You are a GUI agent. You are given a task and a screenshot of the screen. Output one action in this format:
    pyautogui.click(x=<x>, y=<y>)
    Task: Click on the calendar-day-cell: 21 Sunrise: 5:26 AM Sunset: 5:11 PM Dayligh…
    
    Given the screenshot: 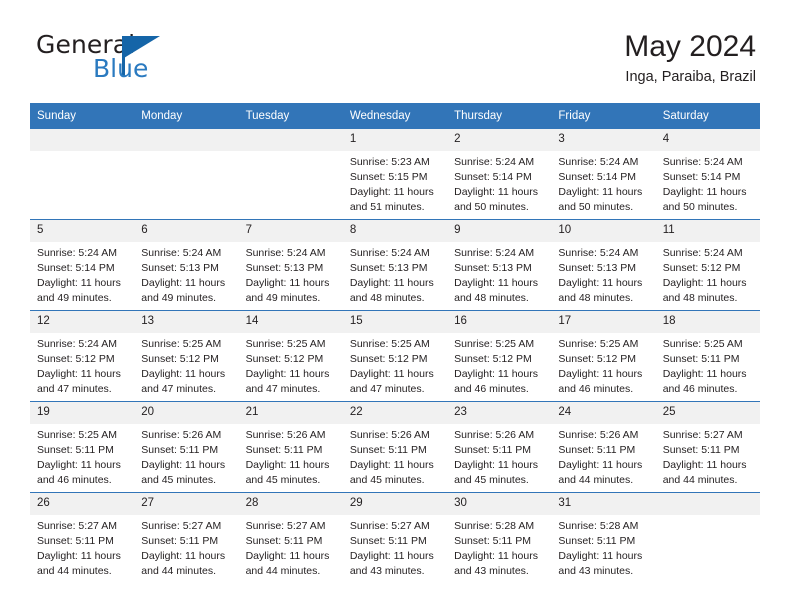 What is the action you would take?
    pyautogui.click(x=290, y=447)
    